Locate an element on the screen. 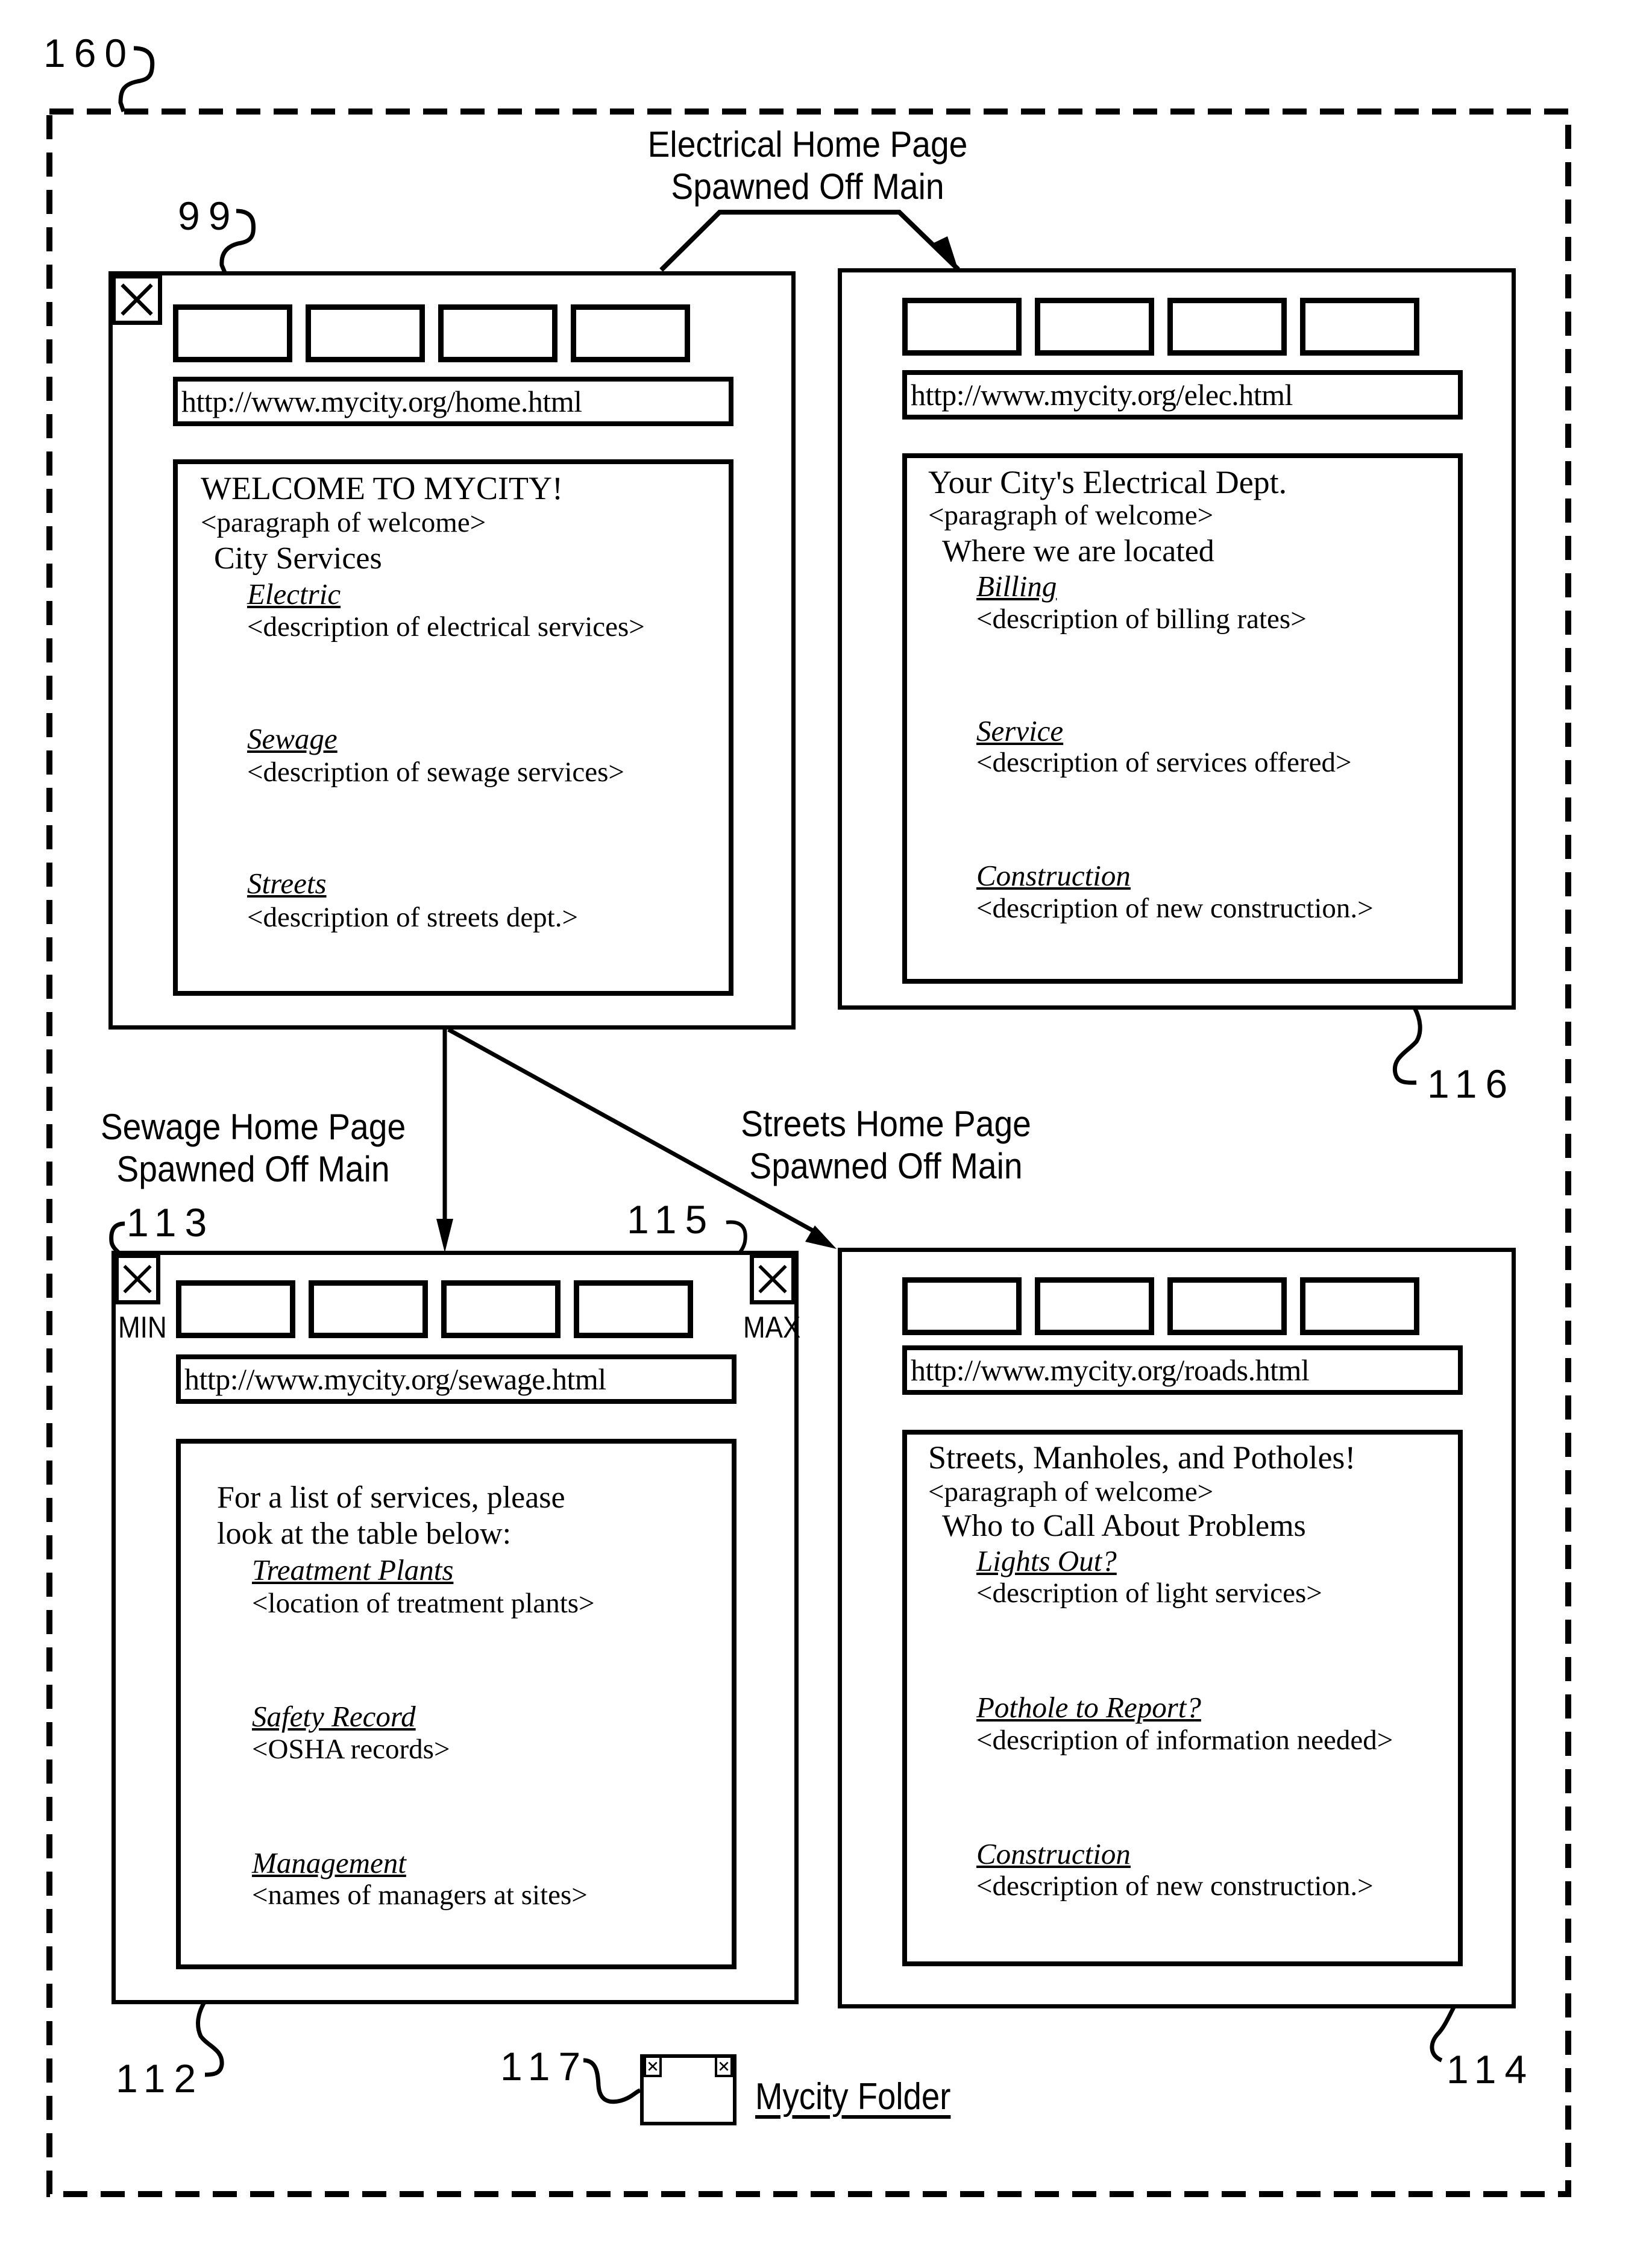 The height and width of the screenshot is (2261, 1652). page-subheading: Where we are located is located at coordinates (1078, 551).